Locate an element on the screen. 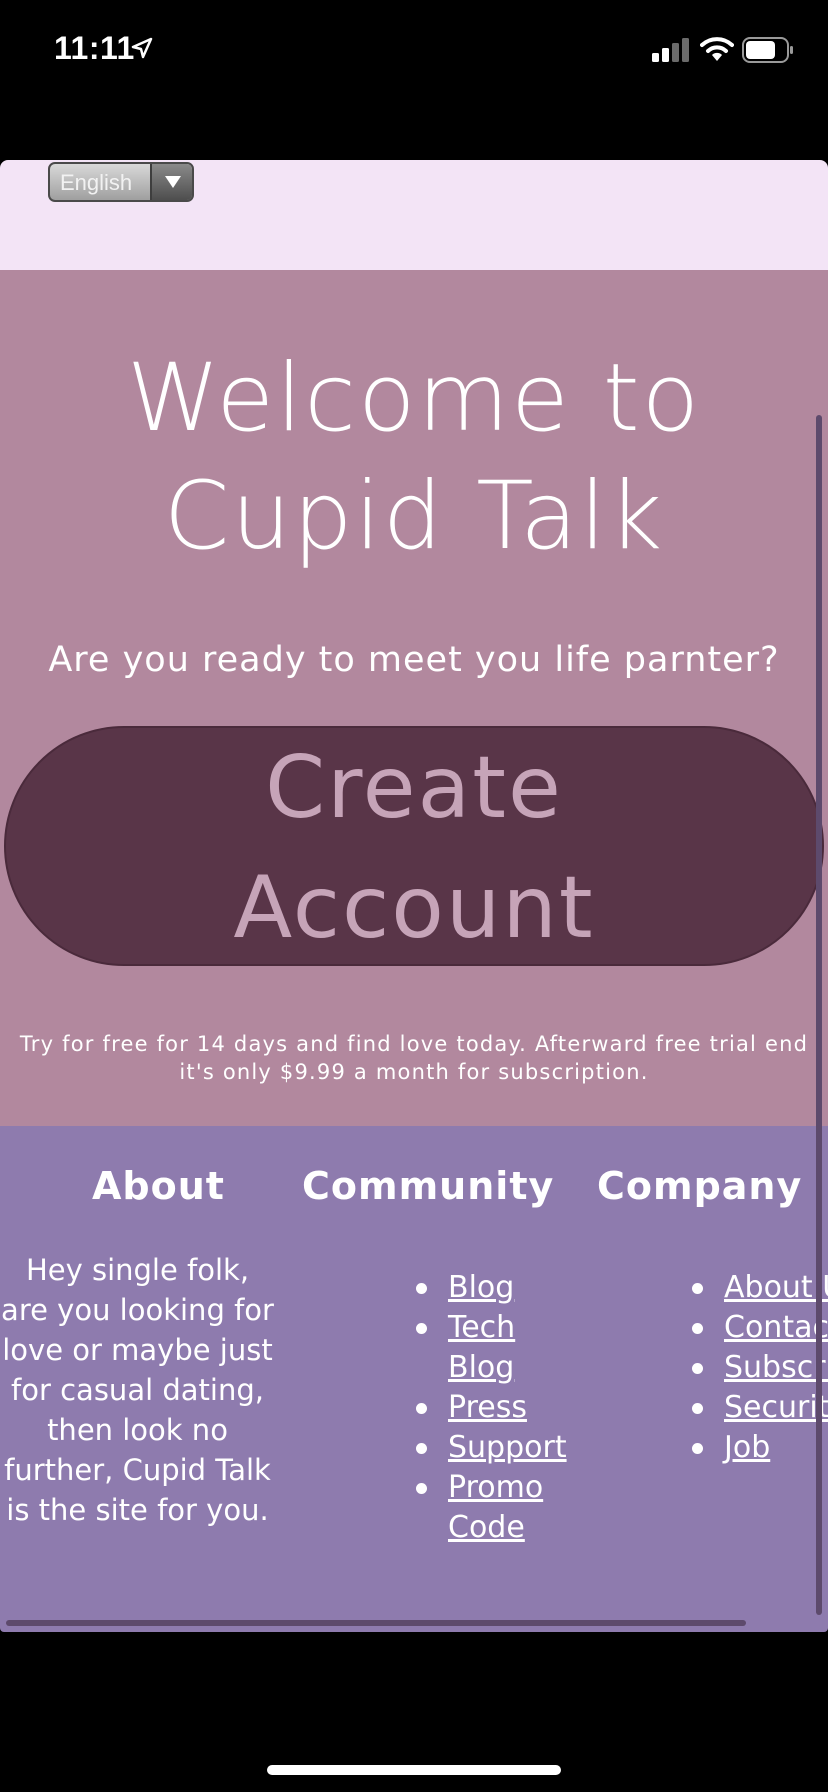 The image size is (828, 1792). vertical-scrollbar is located at coordinates (819, 1015).